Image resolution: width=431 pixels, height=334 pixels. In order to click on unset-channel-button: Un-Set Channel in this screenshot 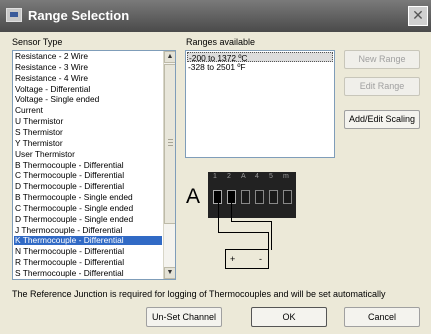, I will do `click(184, 317)`.